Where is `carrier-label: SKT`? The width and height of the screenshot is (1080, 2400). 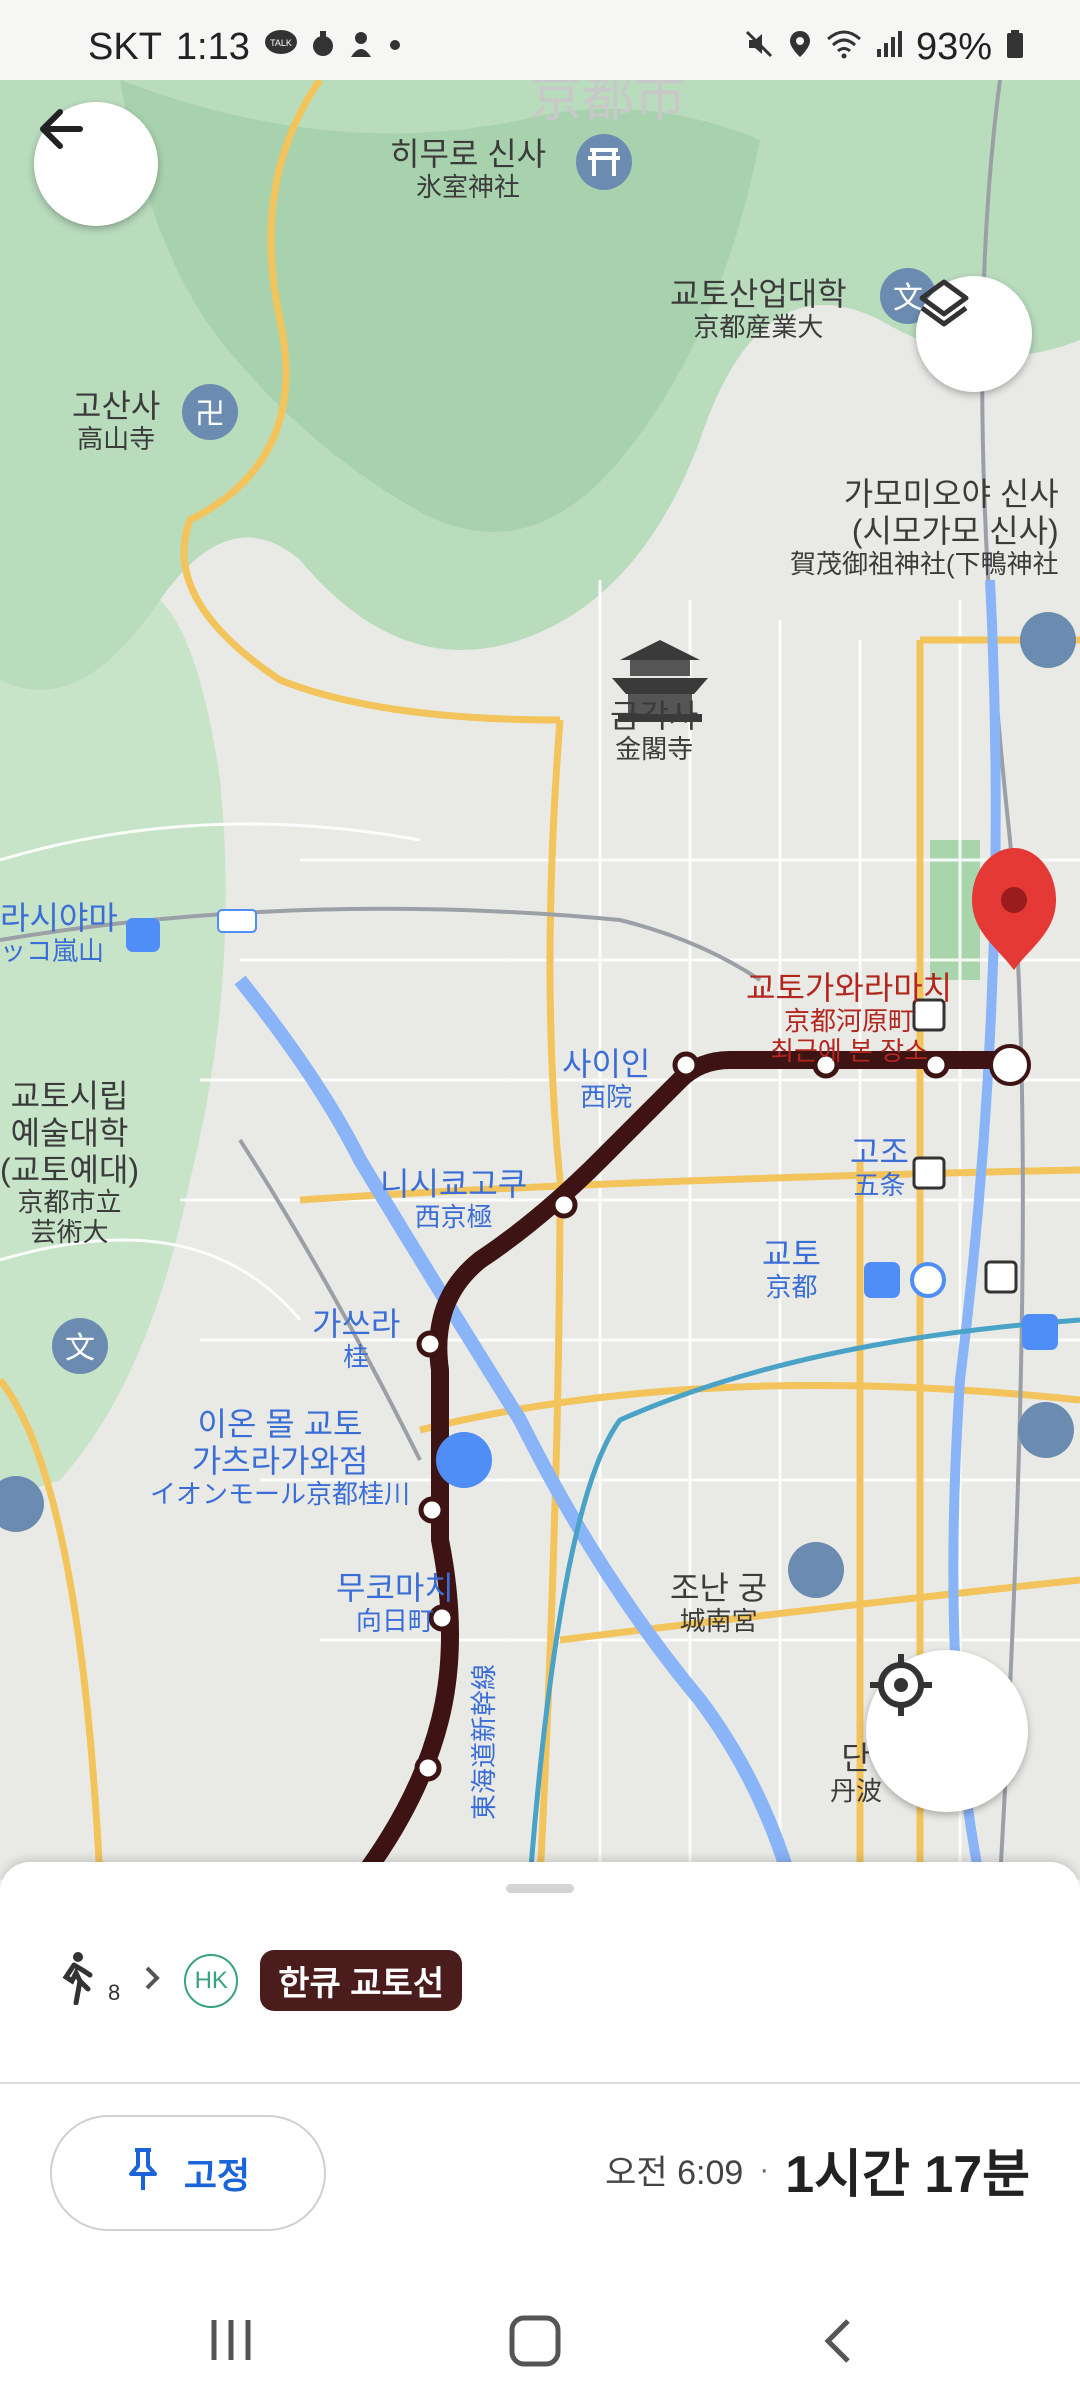
carrier-label: SKT is located at coordinates (125, 47).